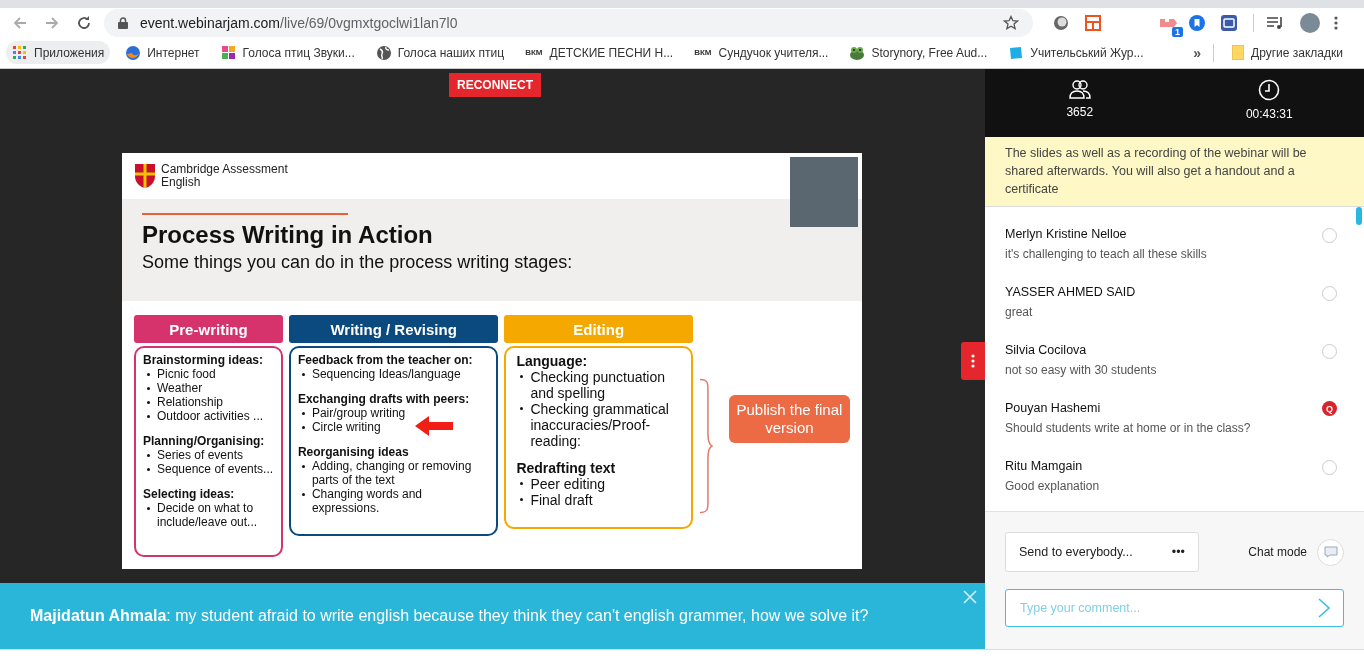 The image size is (1364, 668). I want to click on circle-extension-icon, so click(1061, 22).